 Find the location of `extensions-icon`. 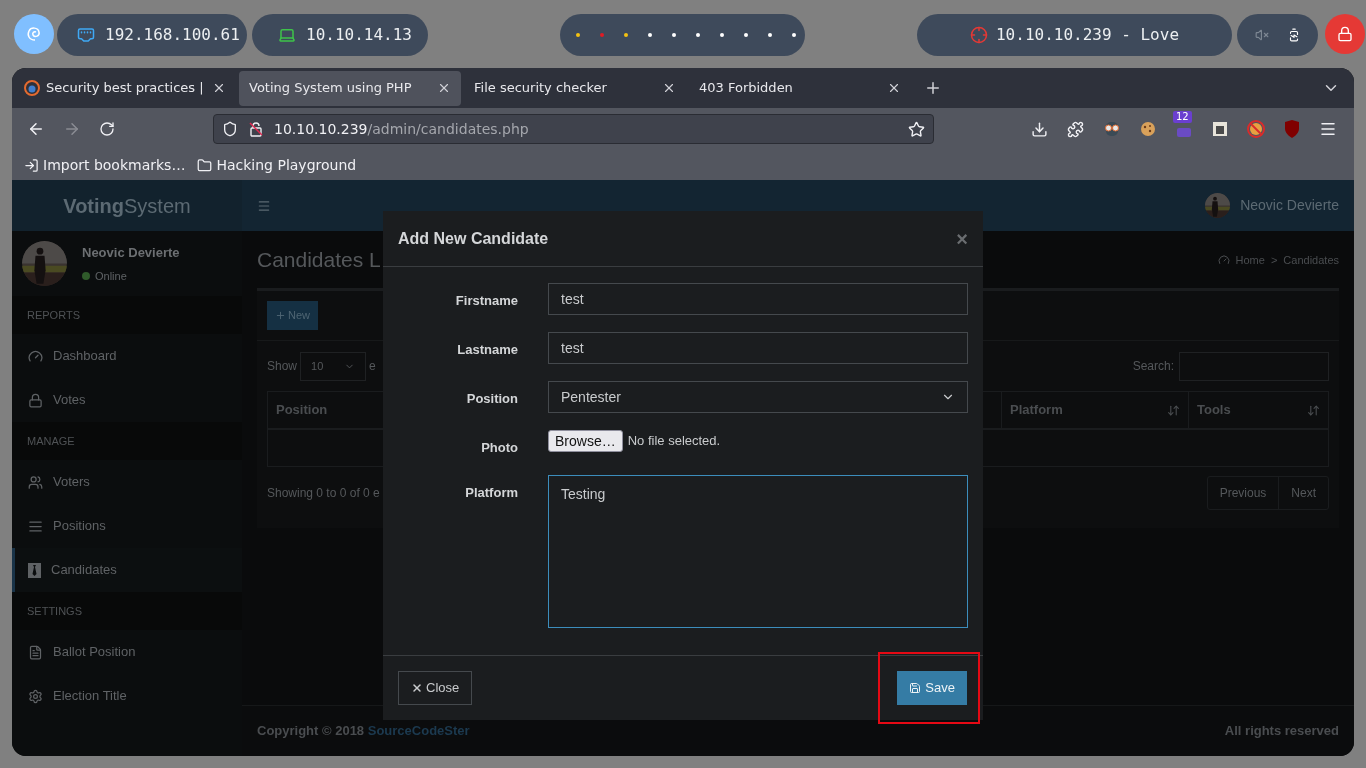

extensions-icon is located at coordinates (1075, 129).